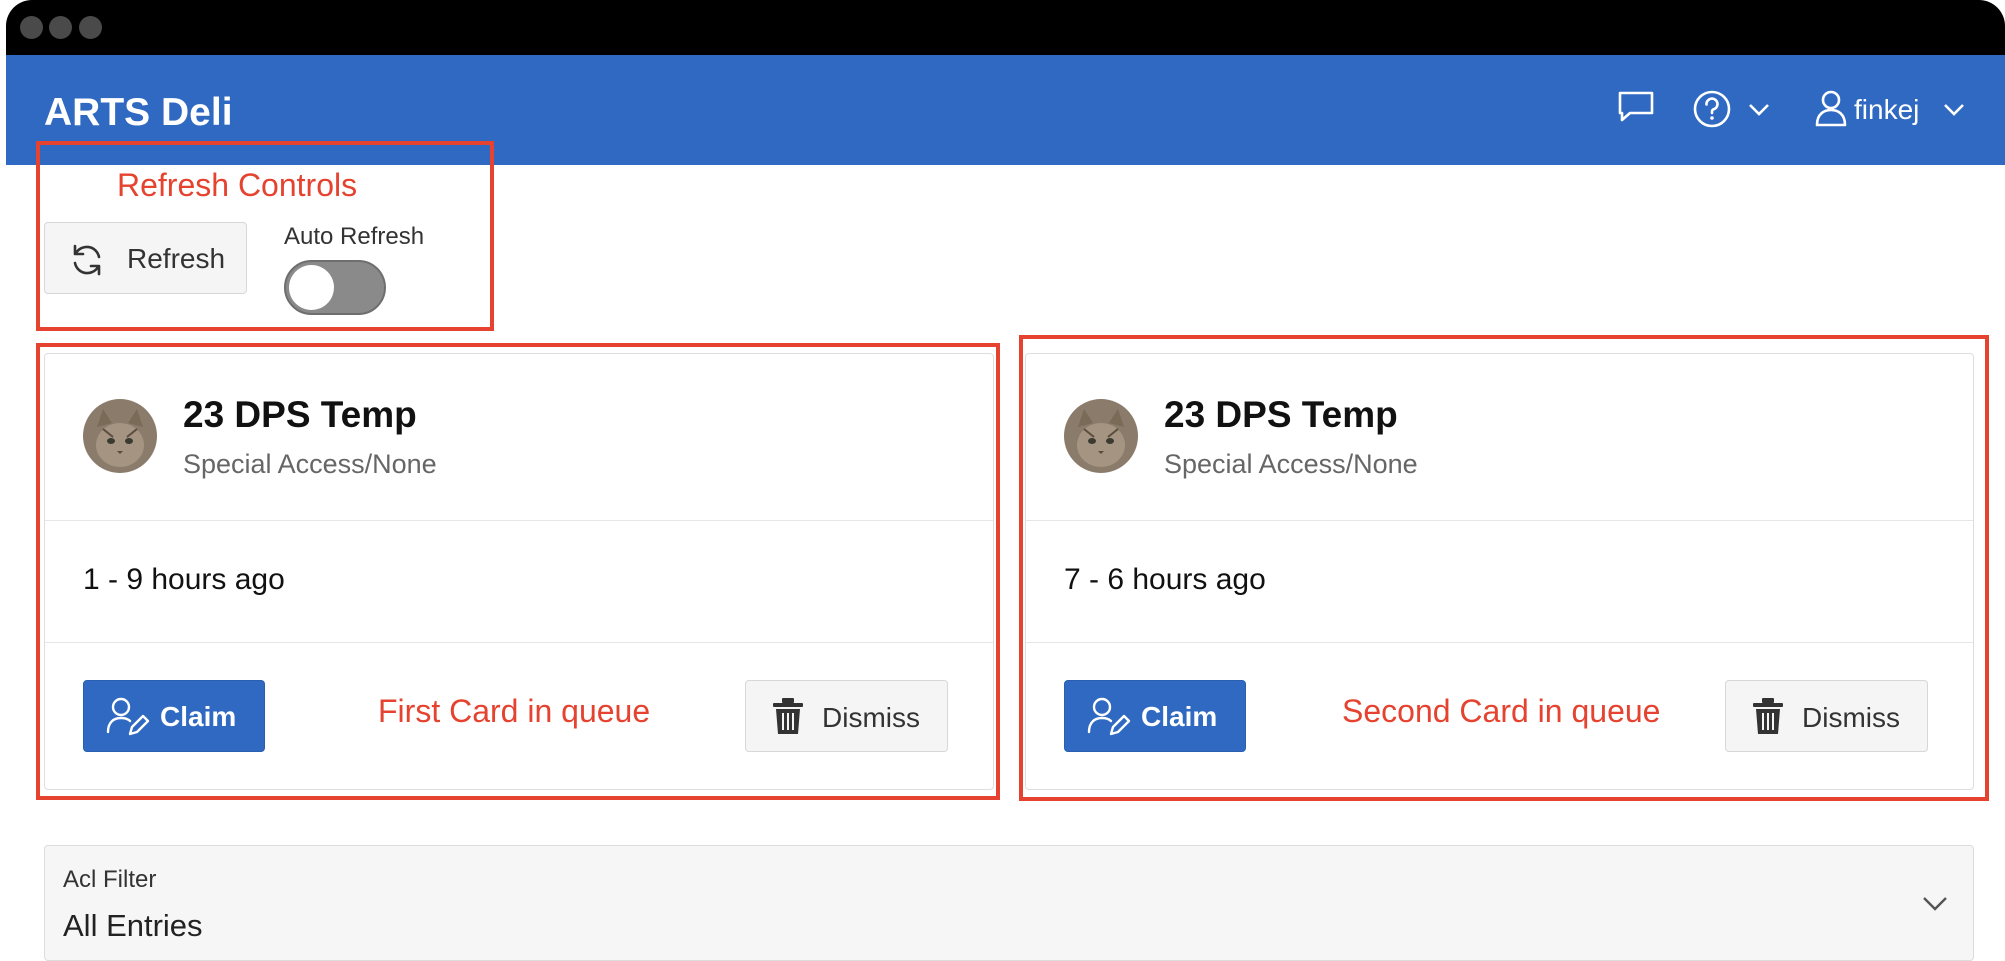  Describe the element at coordinates (1636, 107) in the screenshot. I see `chat-bubble-icon` at that location.